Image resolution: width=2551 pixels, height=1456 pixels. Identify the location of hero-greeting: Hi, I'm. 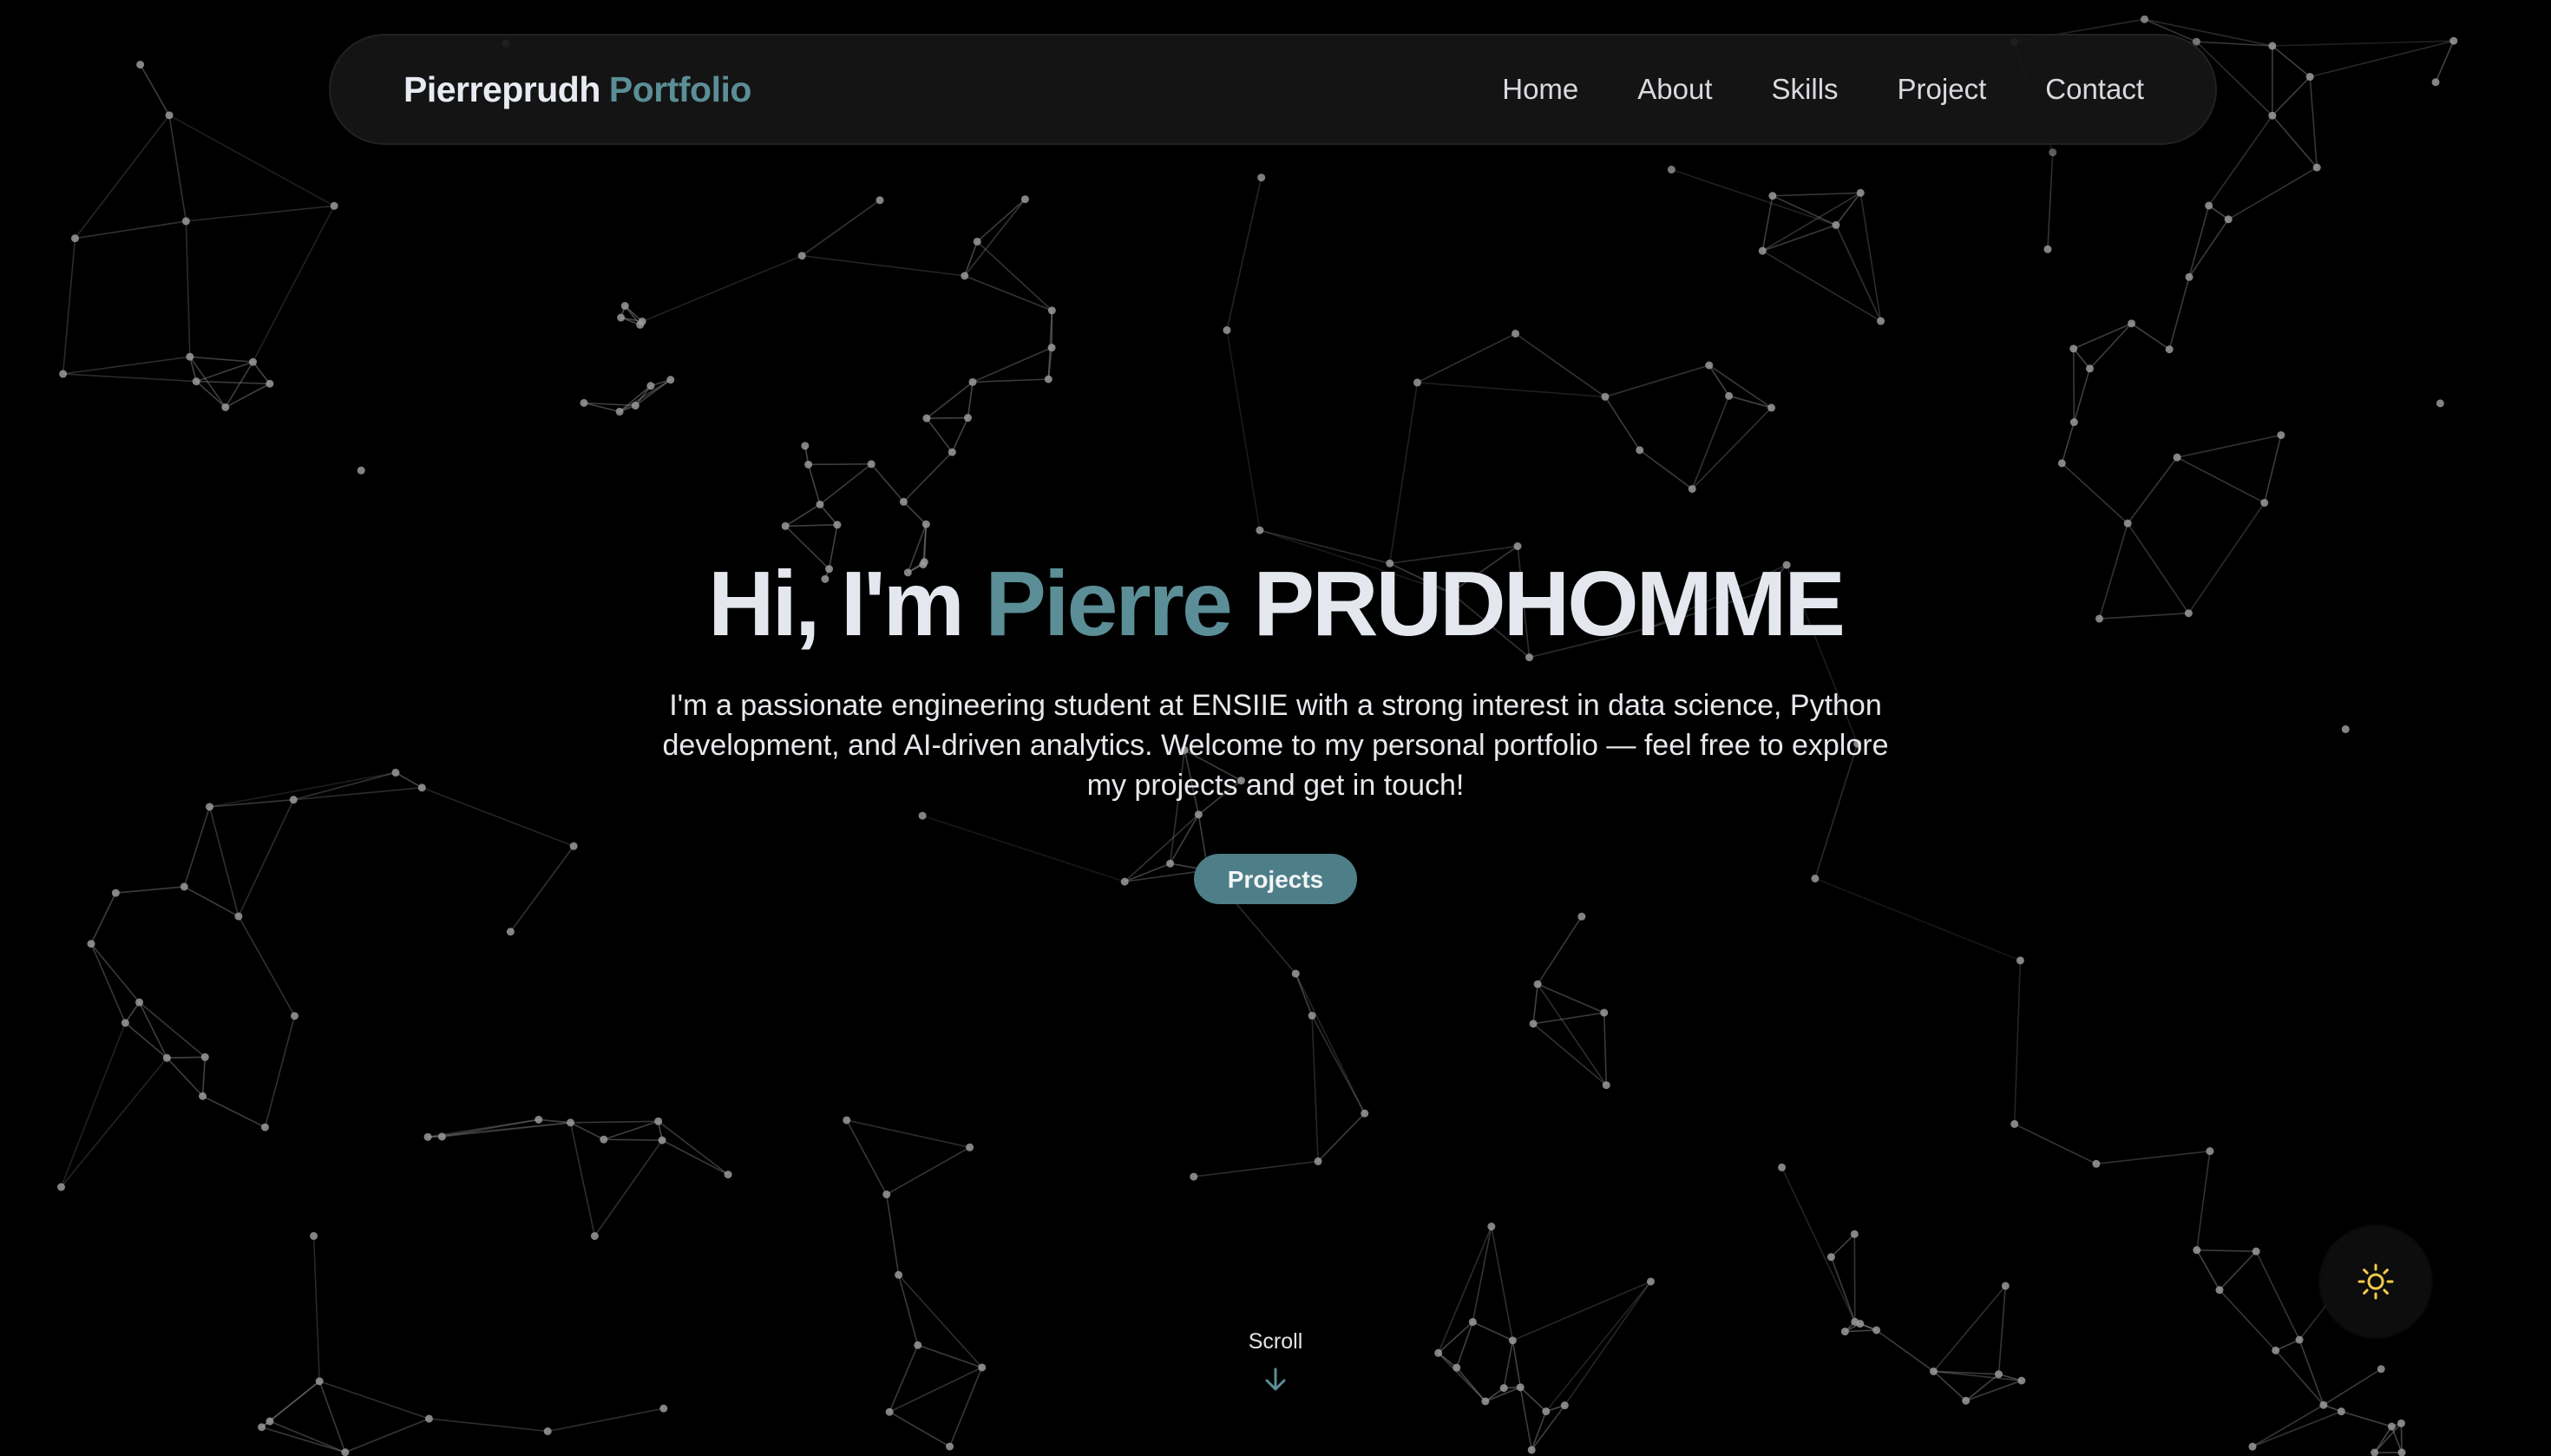
(836, 604).